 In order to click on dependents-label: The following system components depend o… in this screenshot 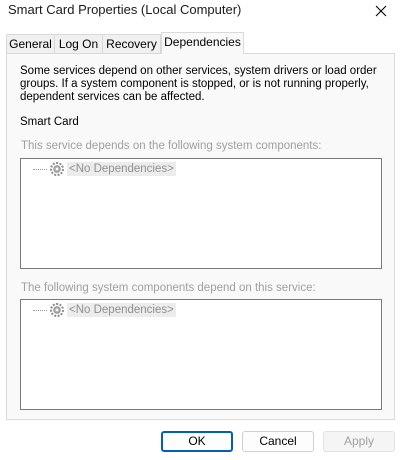, I will do `click(168, 288)`.